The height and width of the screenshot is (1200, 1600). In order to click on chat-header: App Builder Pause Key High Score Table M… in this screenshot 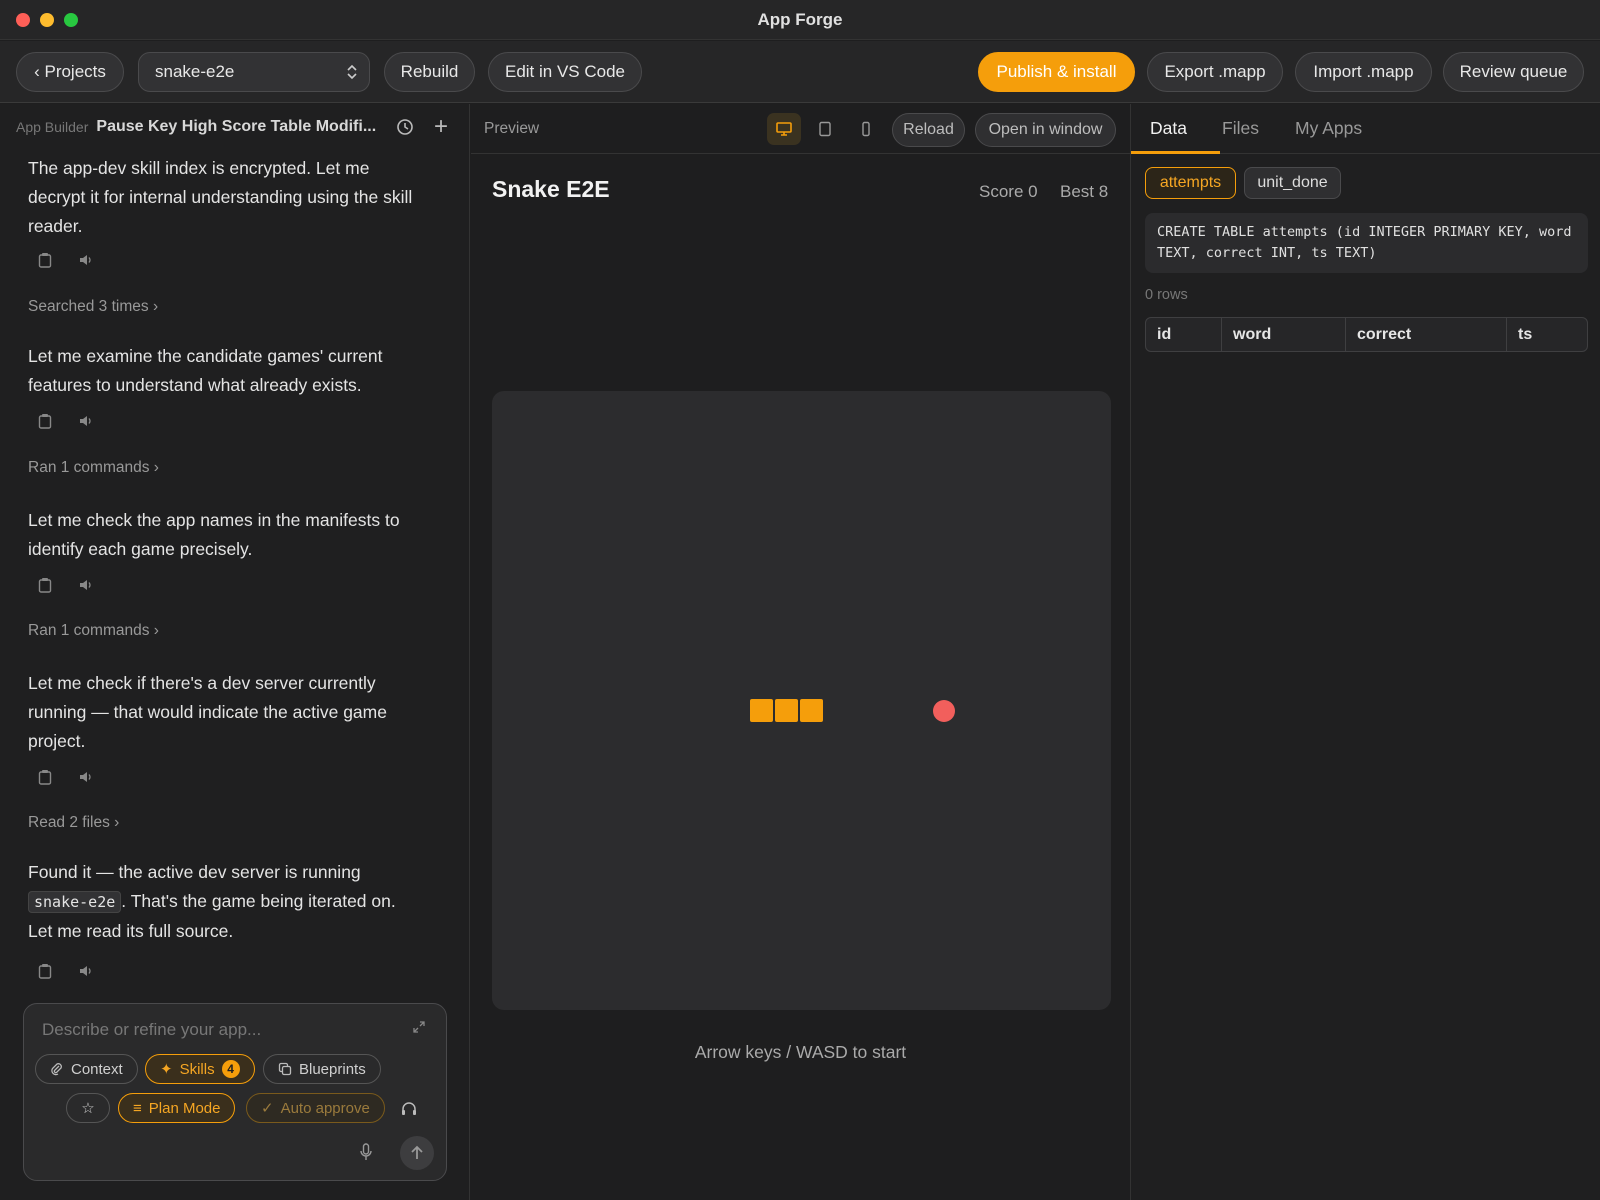, I will do `click(235, 127)`.